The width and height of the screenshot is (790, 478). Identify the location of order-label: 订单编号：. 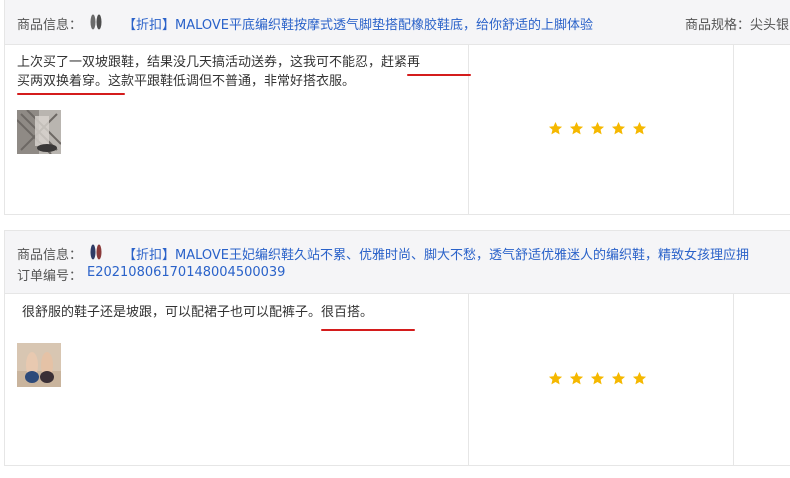
(50, 276).